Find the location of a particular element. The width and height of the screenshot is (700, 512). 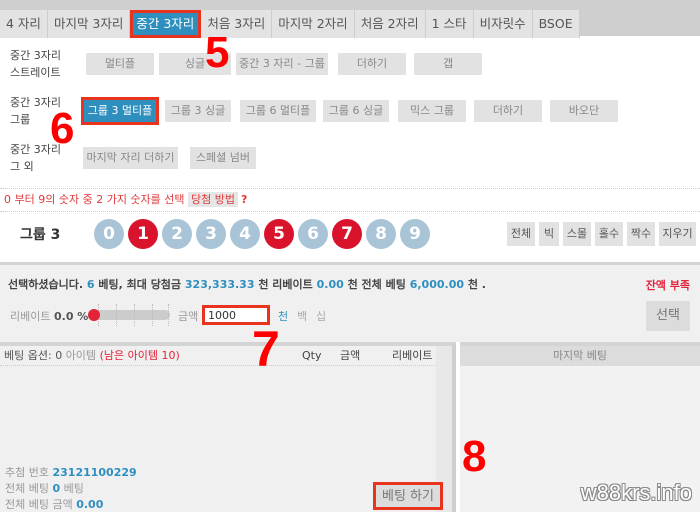

rebate-label: 리베이트 0.0 % is located at coordinates (49, 316).